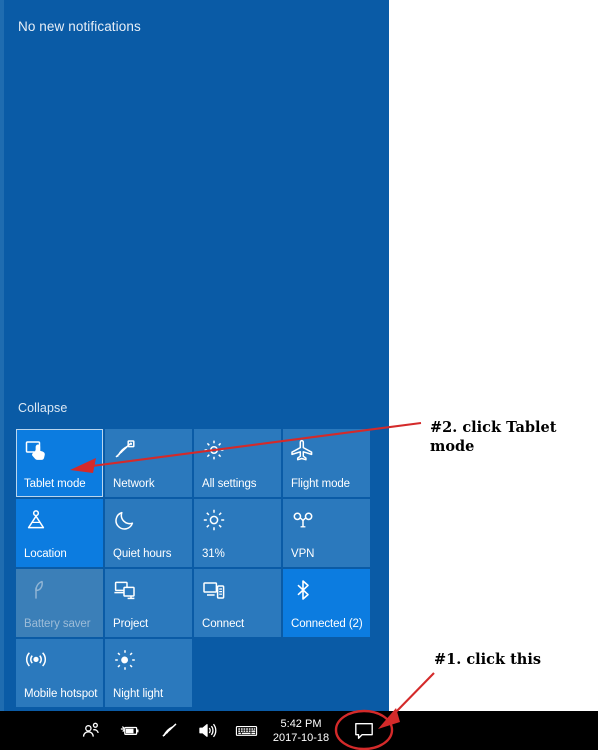 Image resolution: width=598 pixels, height=750 pixels. Describe the element at coordinates (326, 603) in the screenshot. I see `quick-action-tile: Connected (2)` at that location.